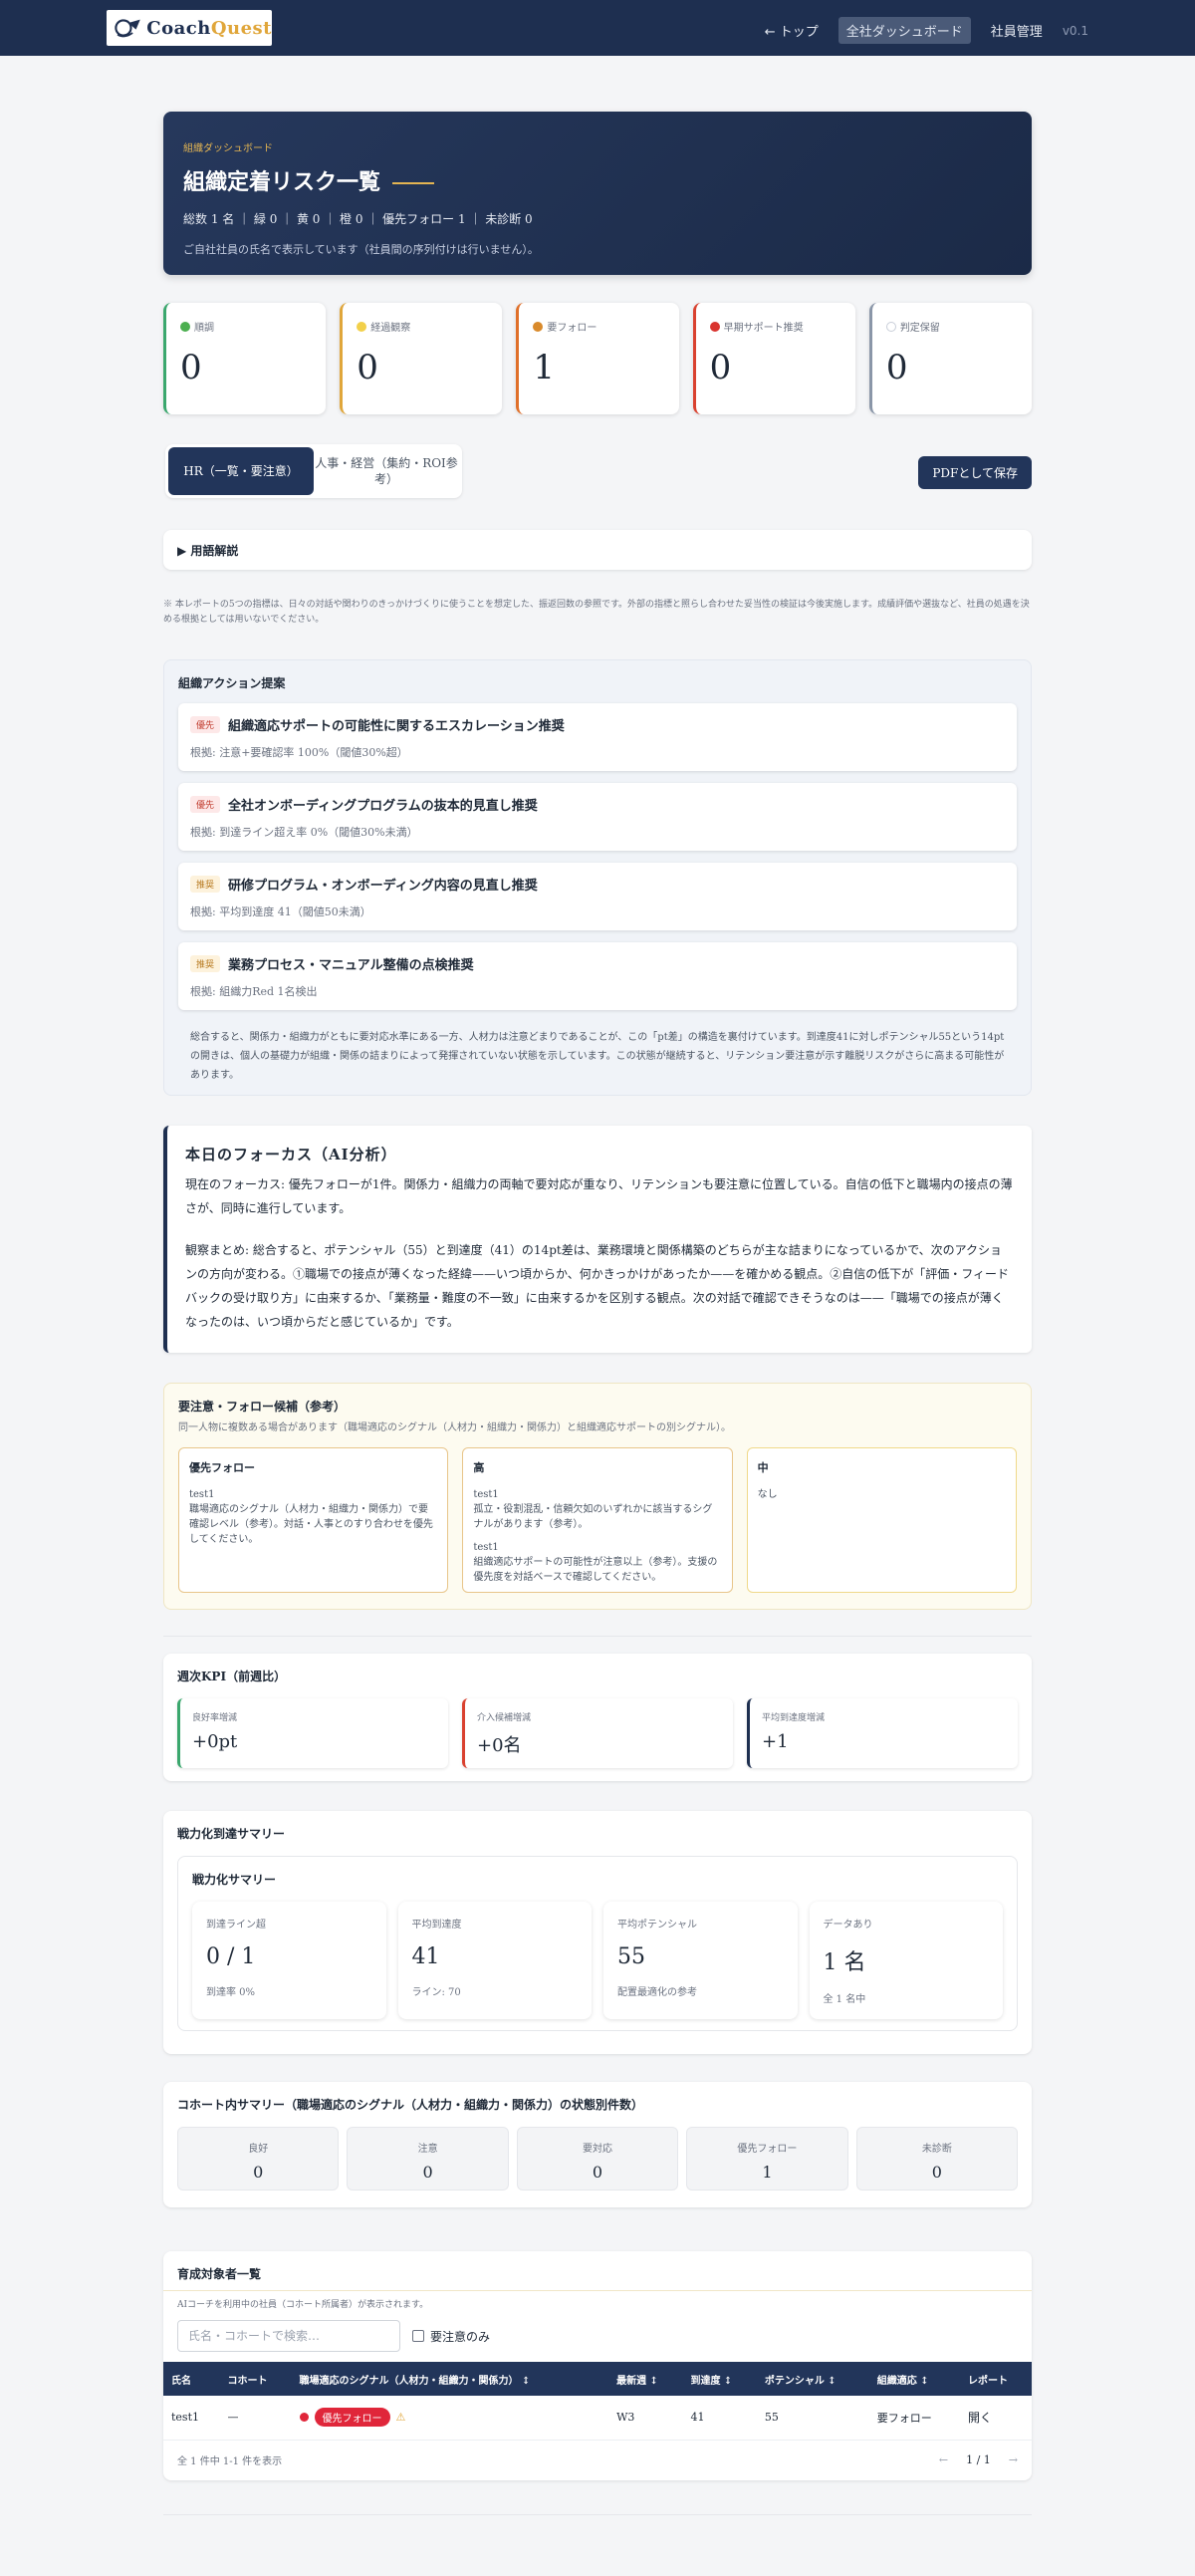  I want to click on search-input, so click(288, 2336).